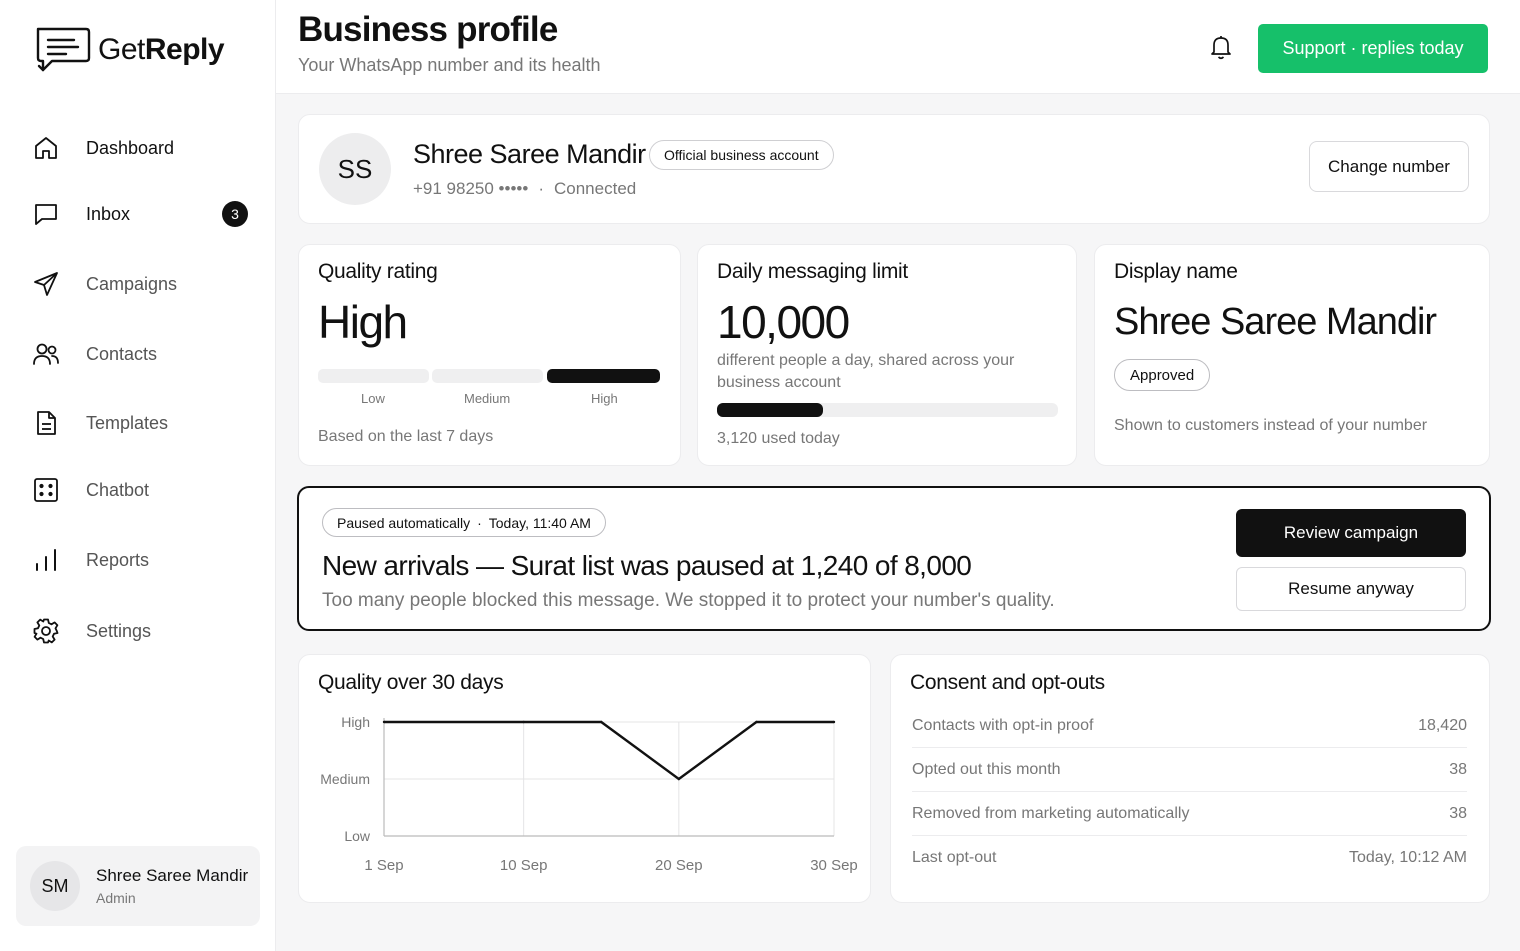 This screenshot has width=1520, height=951. Describe the element at coordinates (63, 49) in the screenshot. I see `chat-logo-icon` at that location.